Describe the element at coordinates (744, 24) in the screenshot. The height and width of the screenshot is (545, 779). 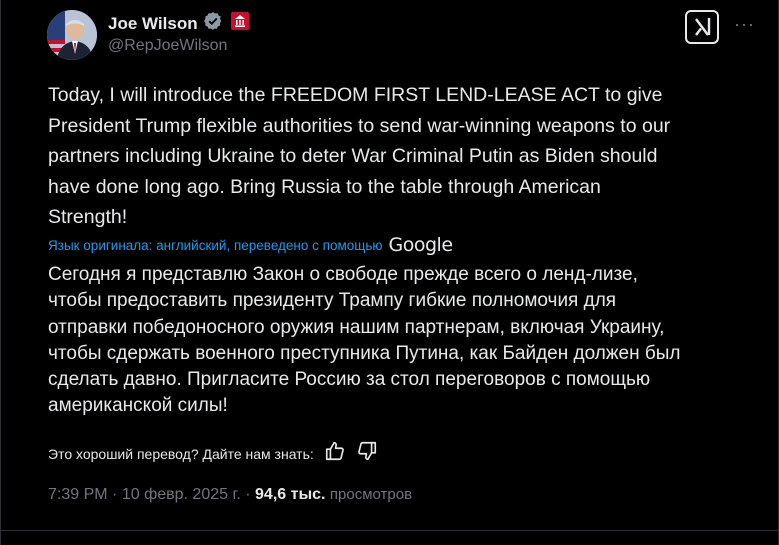
I see `more-icon: ···` at that location.